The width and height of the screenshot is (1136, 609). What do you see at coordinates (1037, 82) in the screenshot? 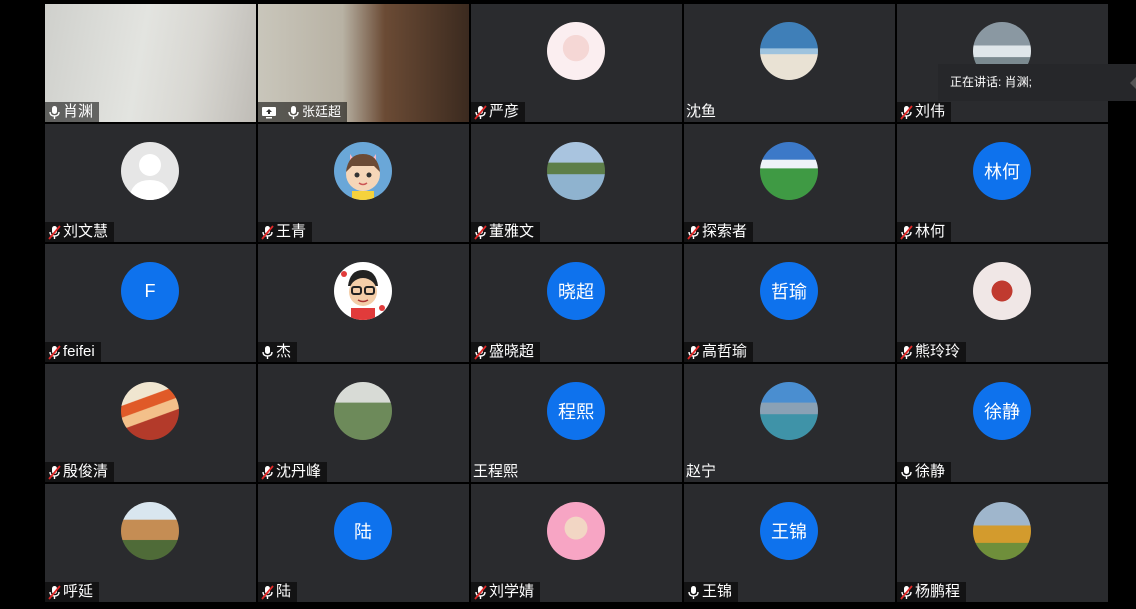
I see `speaking-indicator: 正在讲话: 肖渊;` at bounding box center [1037, 82].